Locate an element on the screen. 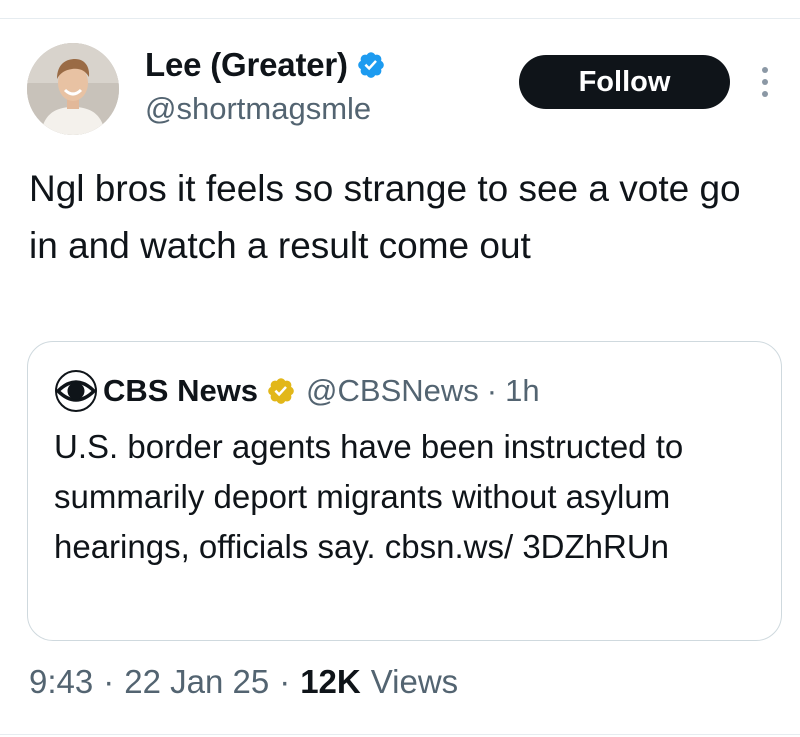  tweet-time: 9:43 is located at coordinates (61, 682).